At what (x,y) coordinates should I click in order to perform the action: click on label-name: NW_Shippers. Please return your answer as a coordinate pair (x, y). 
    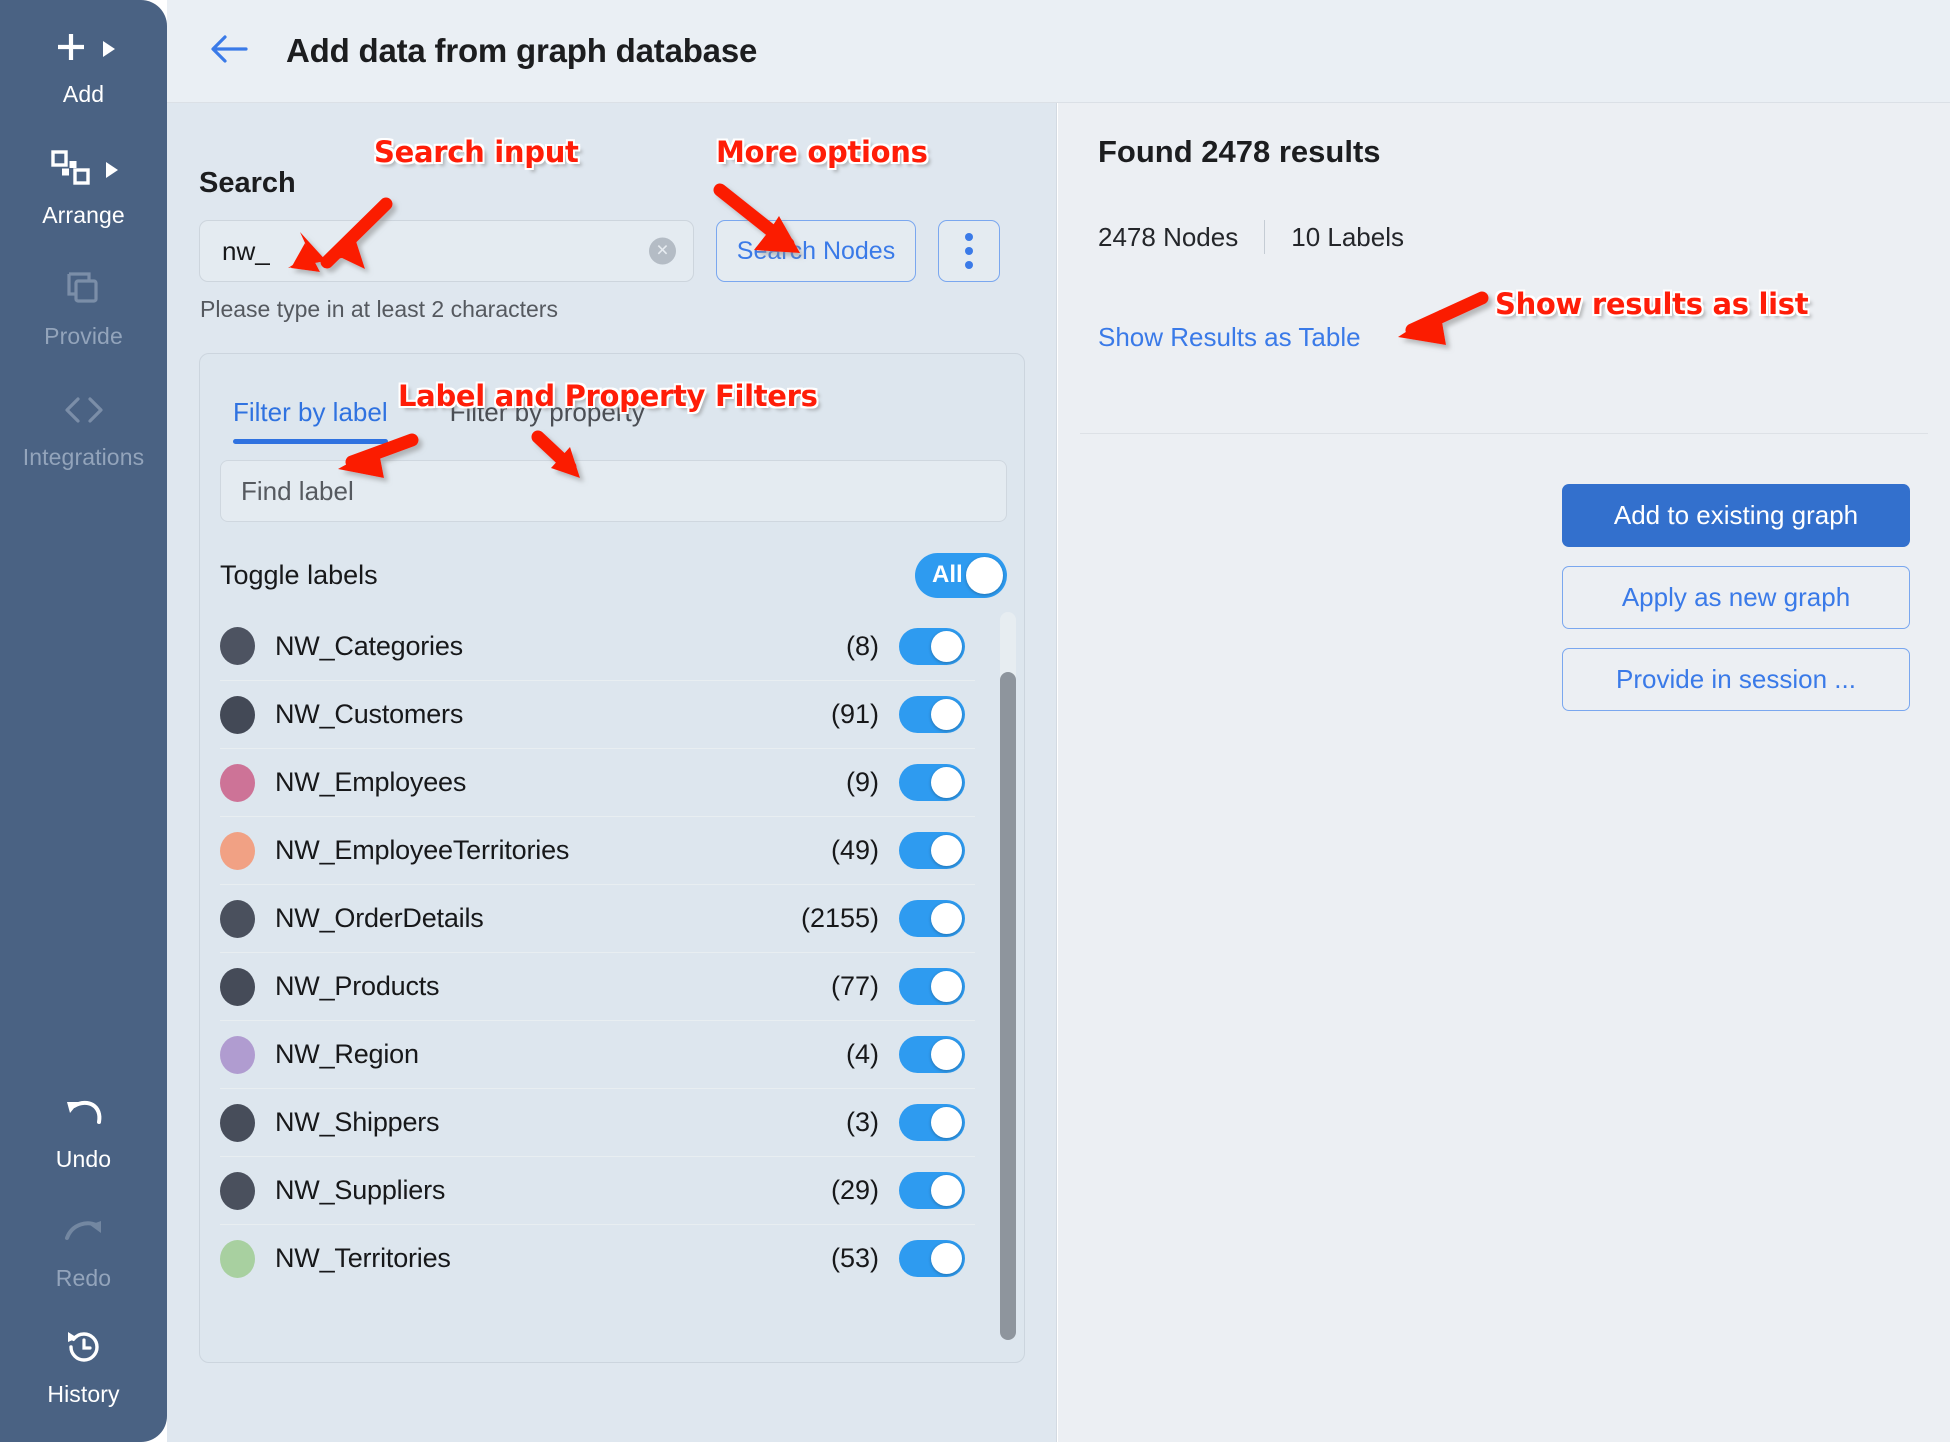
    Looking at the image, I should click on (357, 1122).